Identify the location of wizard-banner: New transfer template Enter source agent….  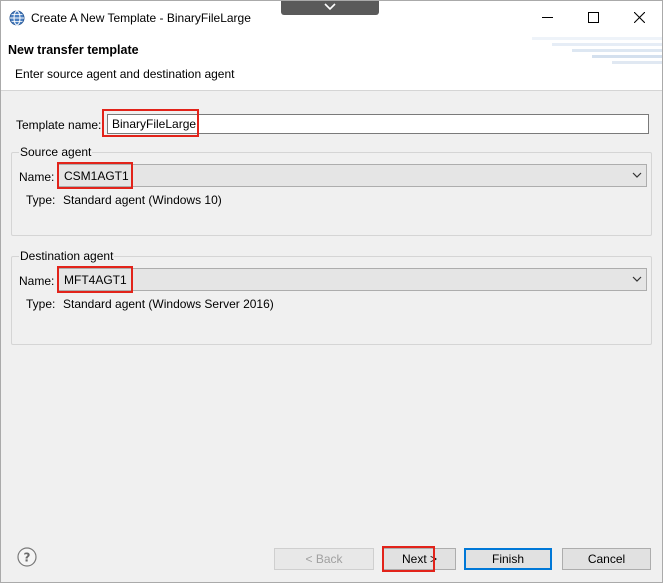
(331, 62).